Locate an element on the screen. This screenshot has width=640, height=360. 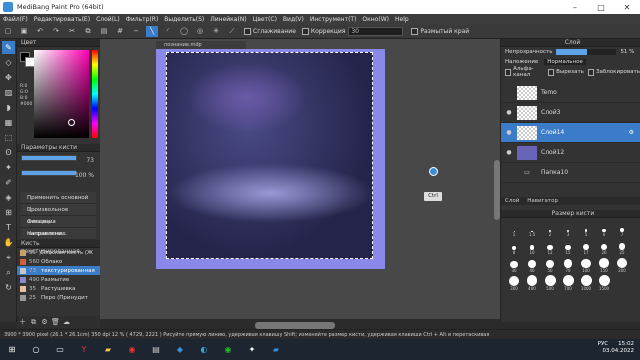
brush-opacity-slider is located at coordinates (49, 173).